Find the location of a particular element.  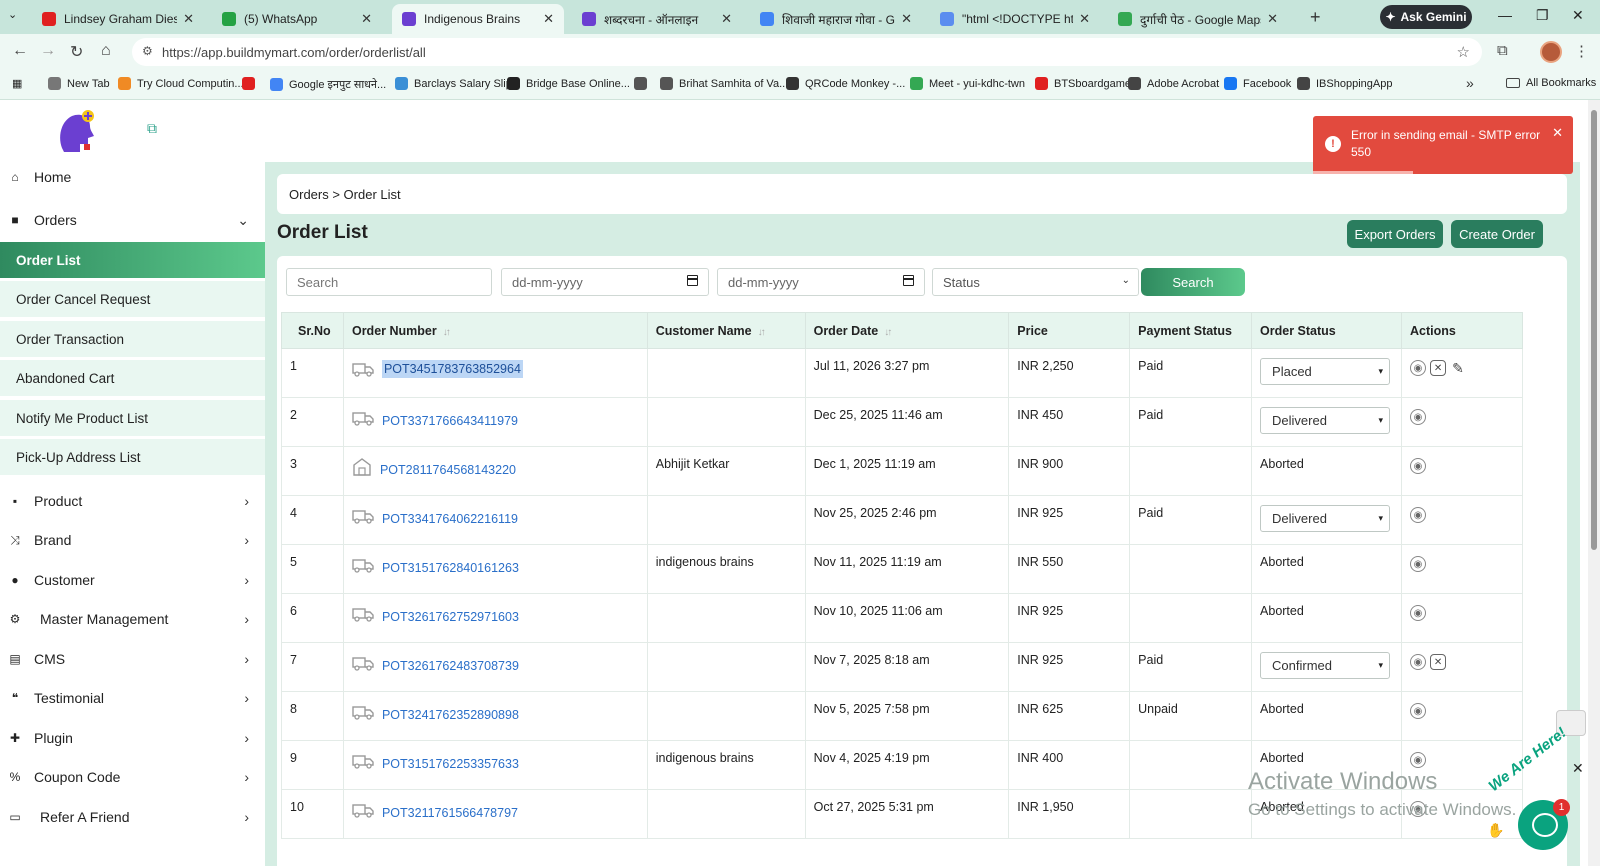

sidebar-item-cms: ▤ CMS › is located at coordinates (132, 659).